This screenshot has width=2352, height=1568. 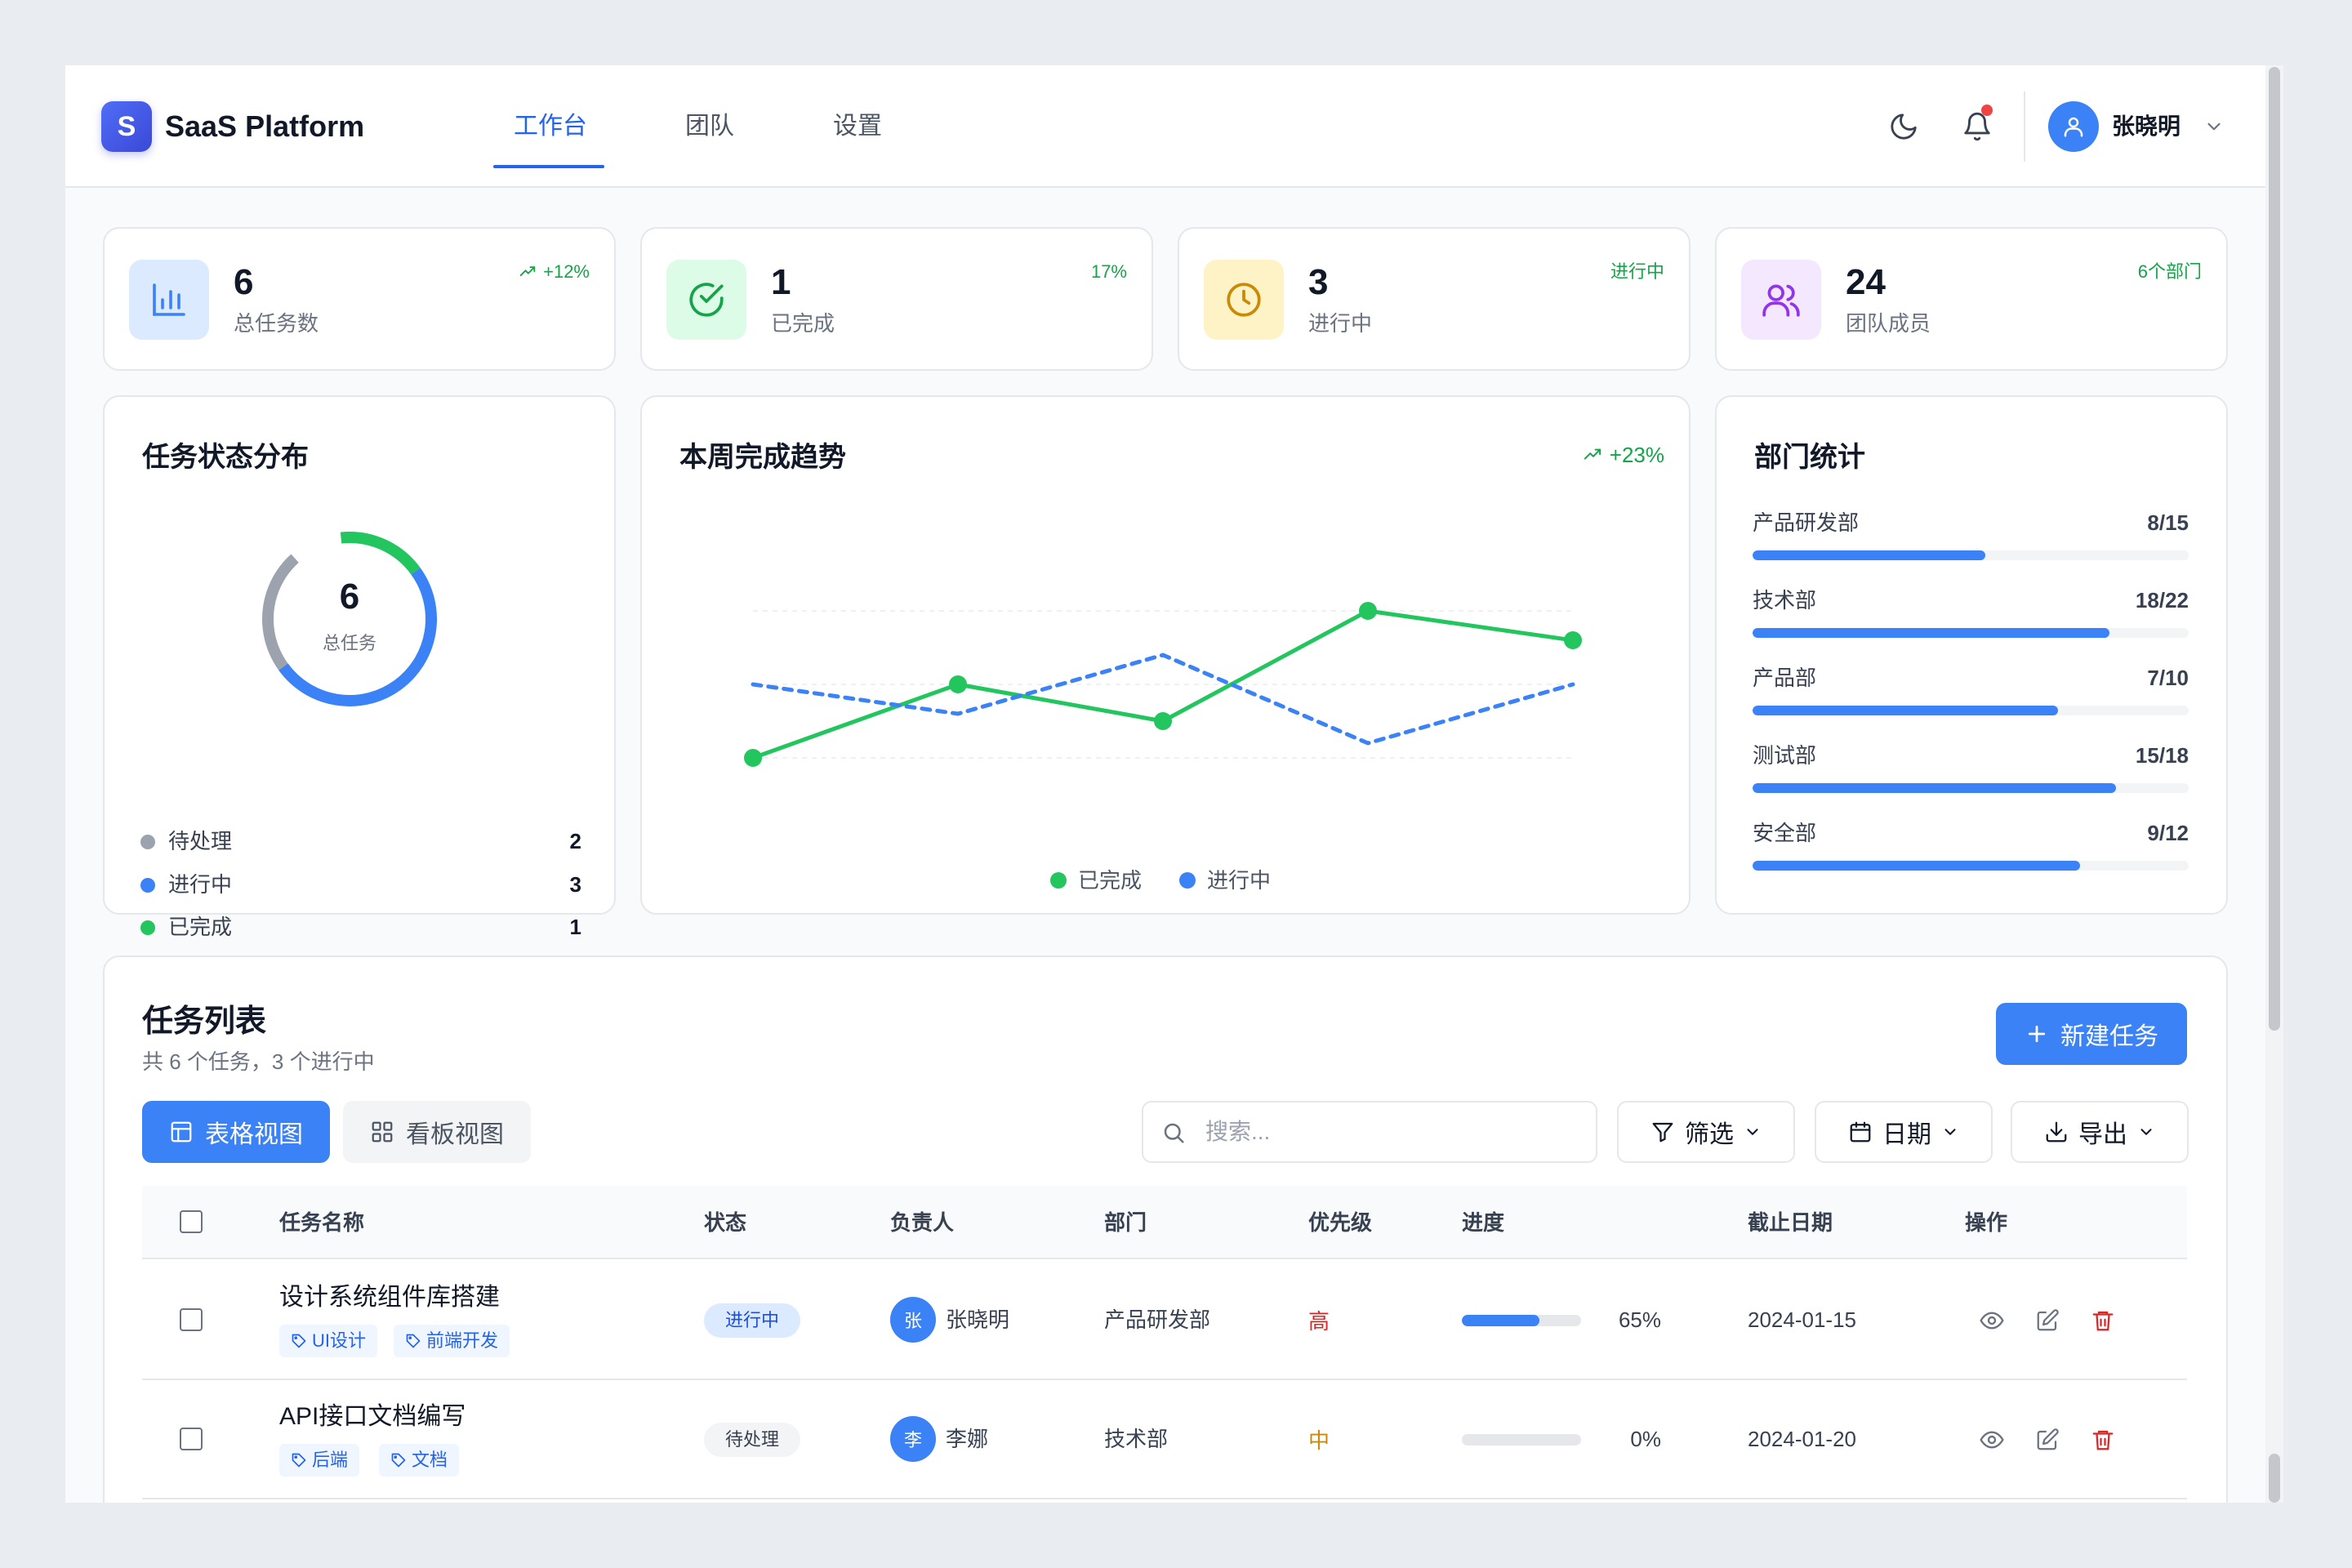 What do you see at coordinates (1645, 1439) in the screenshot?
I see `progress-label: 0%` at bounding box center [1645, 1439].